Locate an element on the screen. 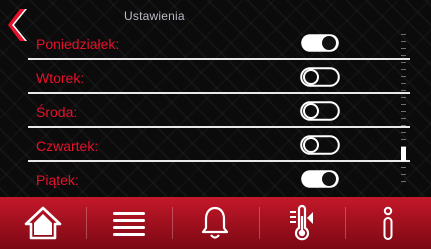  scrollbar-track is located at coordinates (403, 108).